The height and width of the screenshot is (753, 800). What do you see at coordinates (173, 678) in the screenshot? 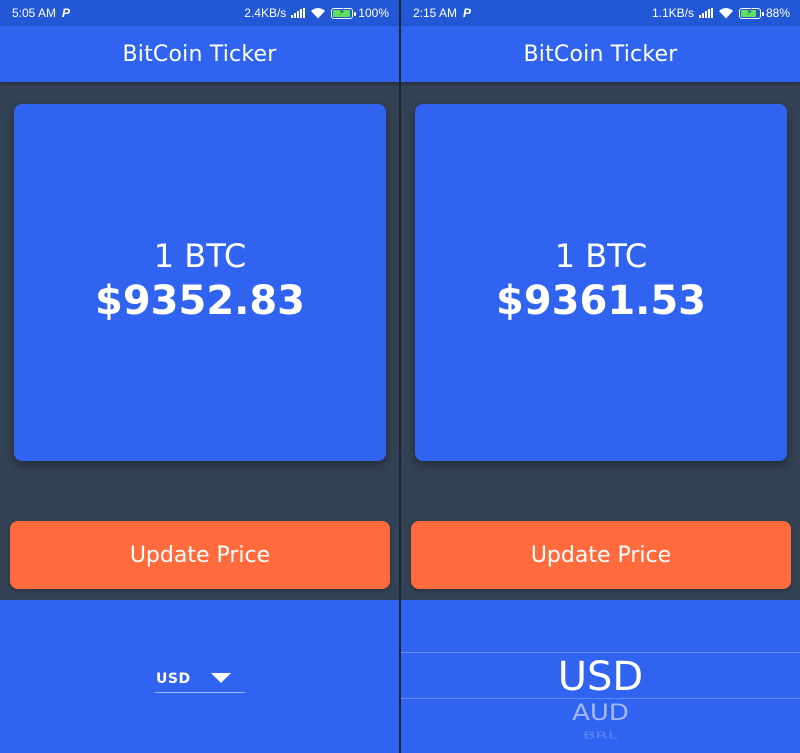
I see `currency-dropdown-value: USD` at bounding box center [173, 678].